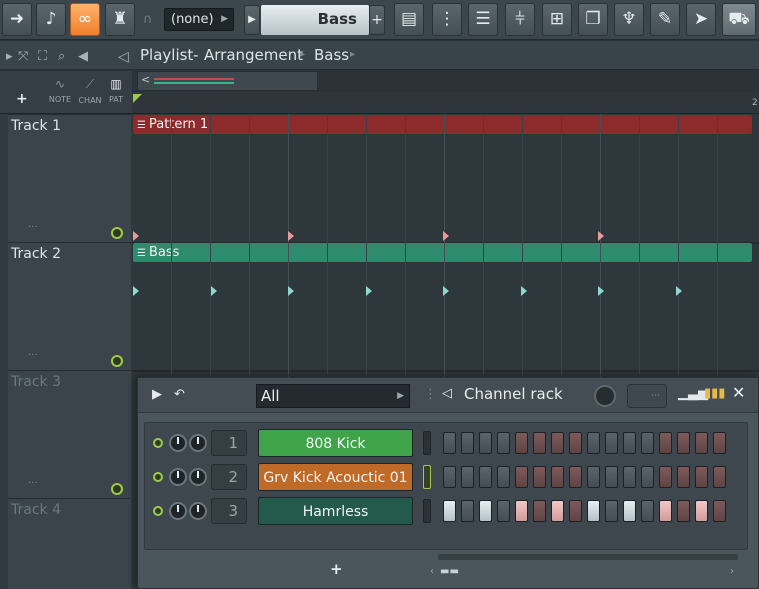 The height and width of the screenshot is (589, 759). What do you see at coordinates (137, 98) in the screenshot?
I see `song-position-marker` at bounding box center [137, 98].